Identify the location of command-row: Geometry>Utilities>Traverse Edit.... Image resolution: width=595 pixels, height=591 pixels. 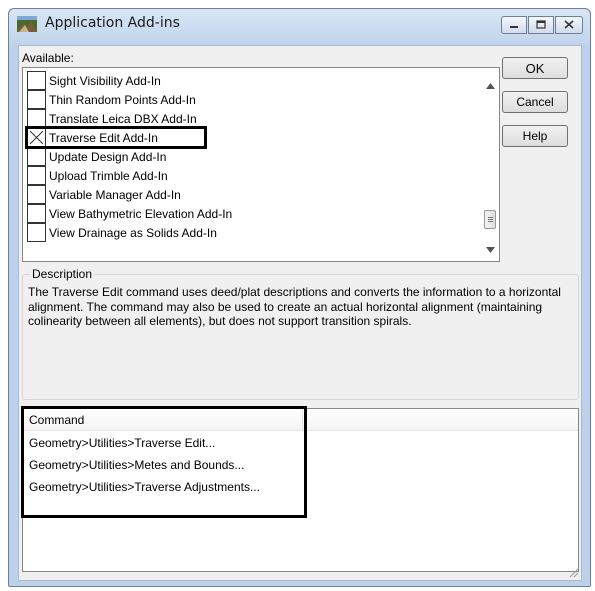
(122, 443).